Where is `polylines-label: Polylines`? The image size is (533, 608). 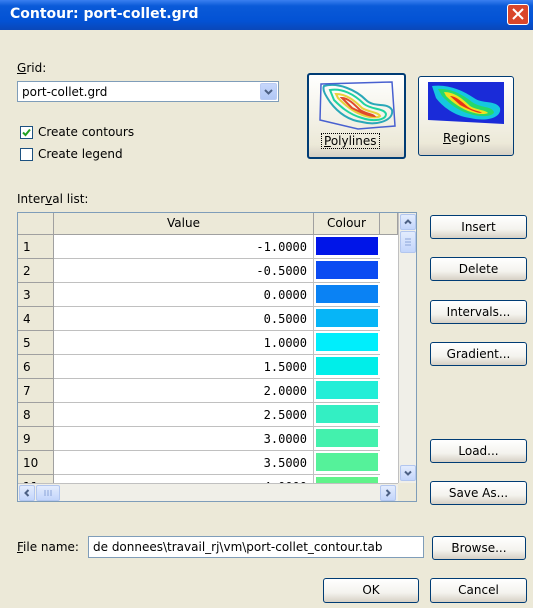
polylines-label: Polylines is located at coordinates (350, 141).